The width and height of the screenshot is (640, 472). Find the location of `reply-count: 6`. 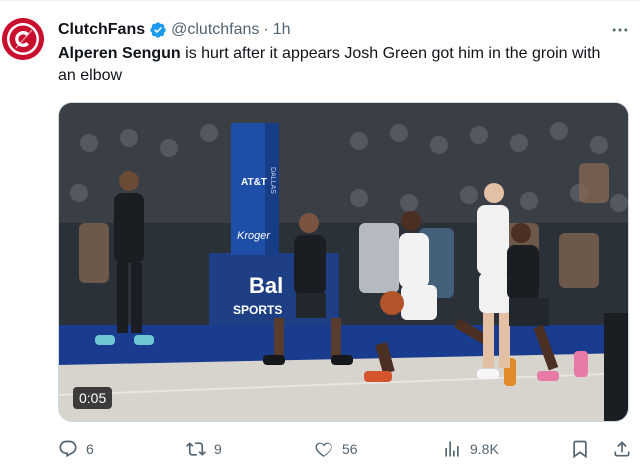

reply-count: 6 is located at coordinates (90, 449).